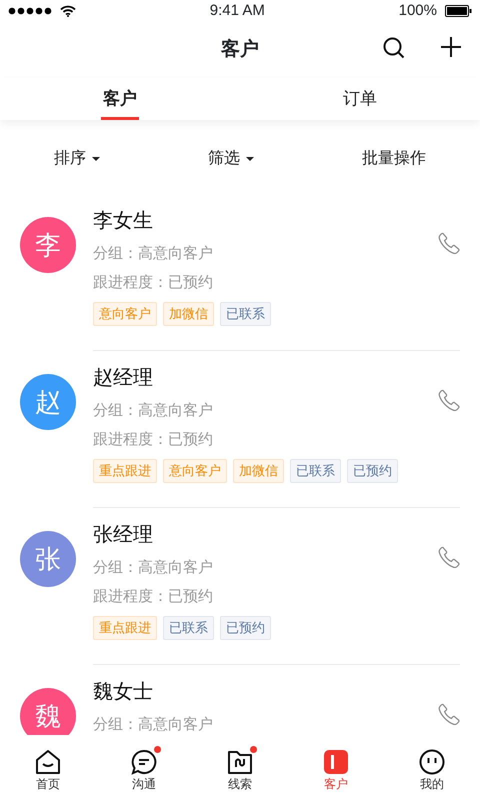 This screenshot has width=480, height=800. What do you see at coordinates (336, 762) in the screenshot?
I see `customer-icon` at bounding box center [336, 762].